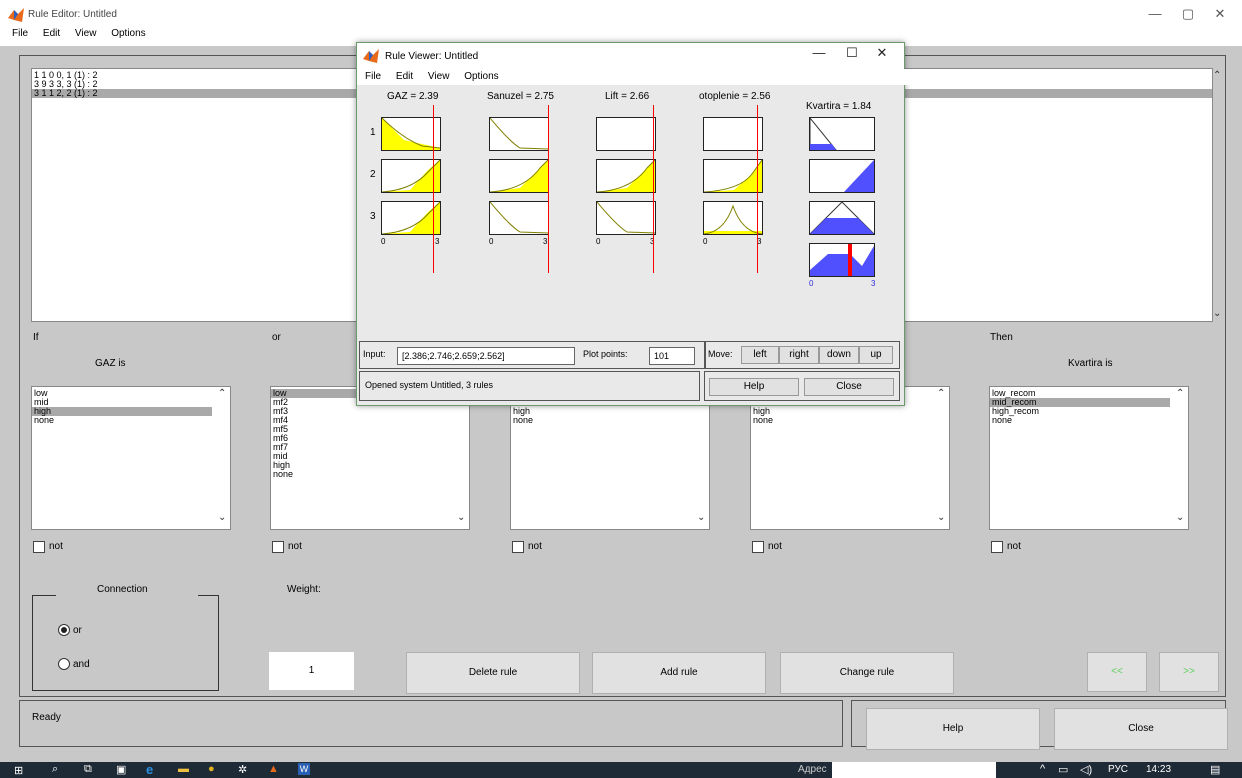  What do you see at coordinates (1118, 769) in the screenshot?
I see `language-indicator: РУС` at bounding box center [1118, 769].